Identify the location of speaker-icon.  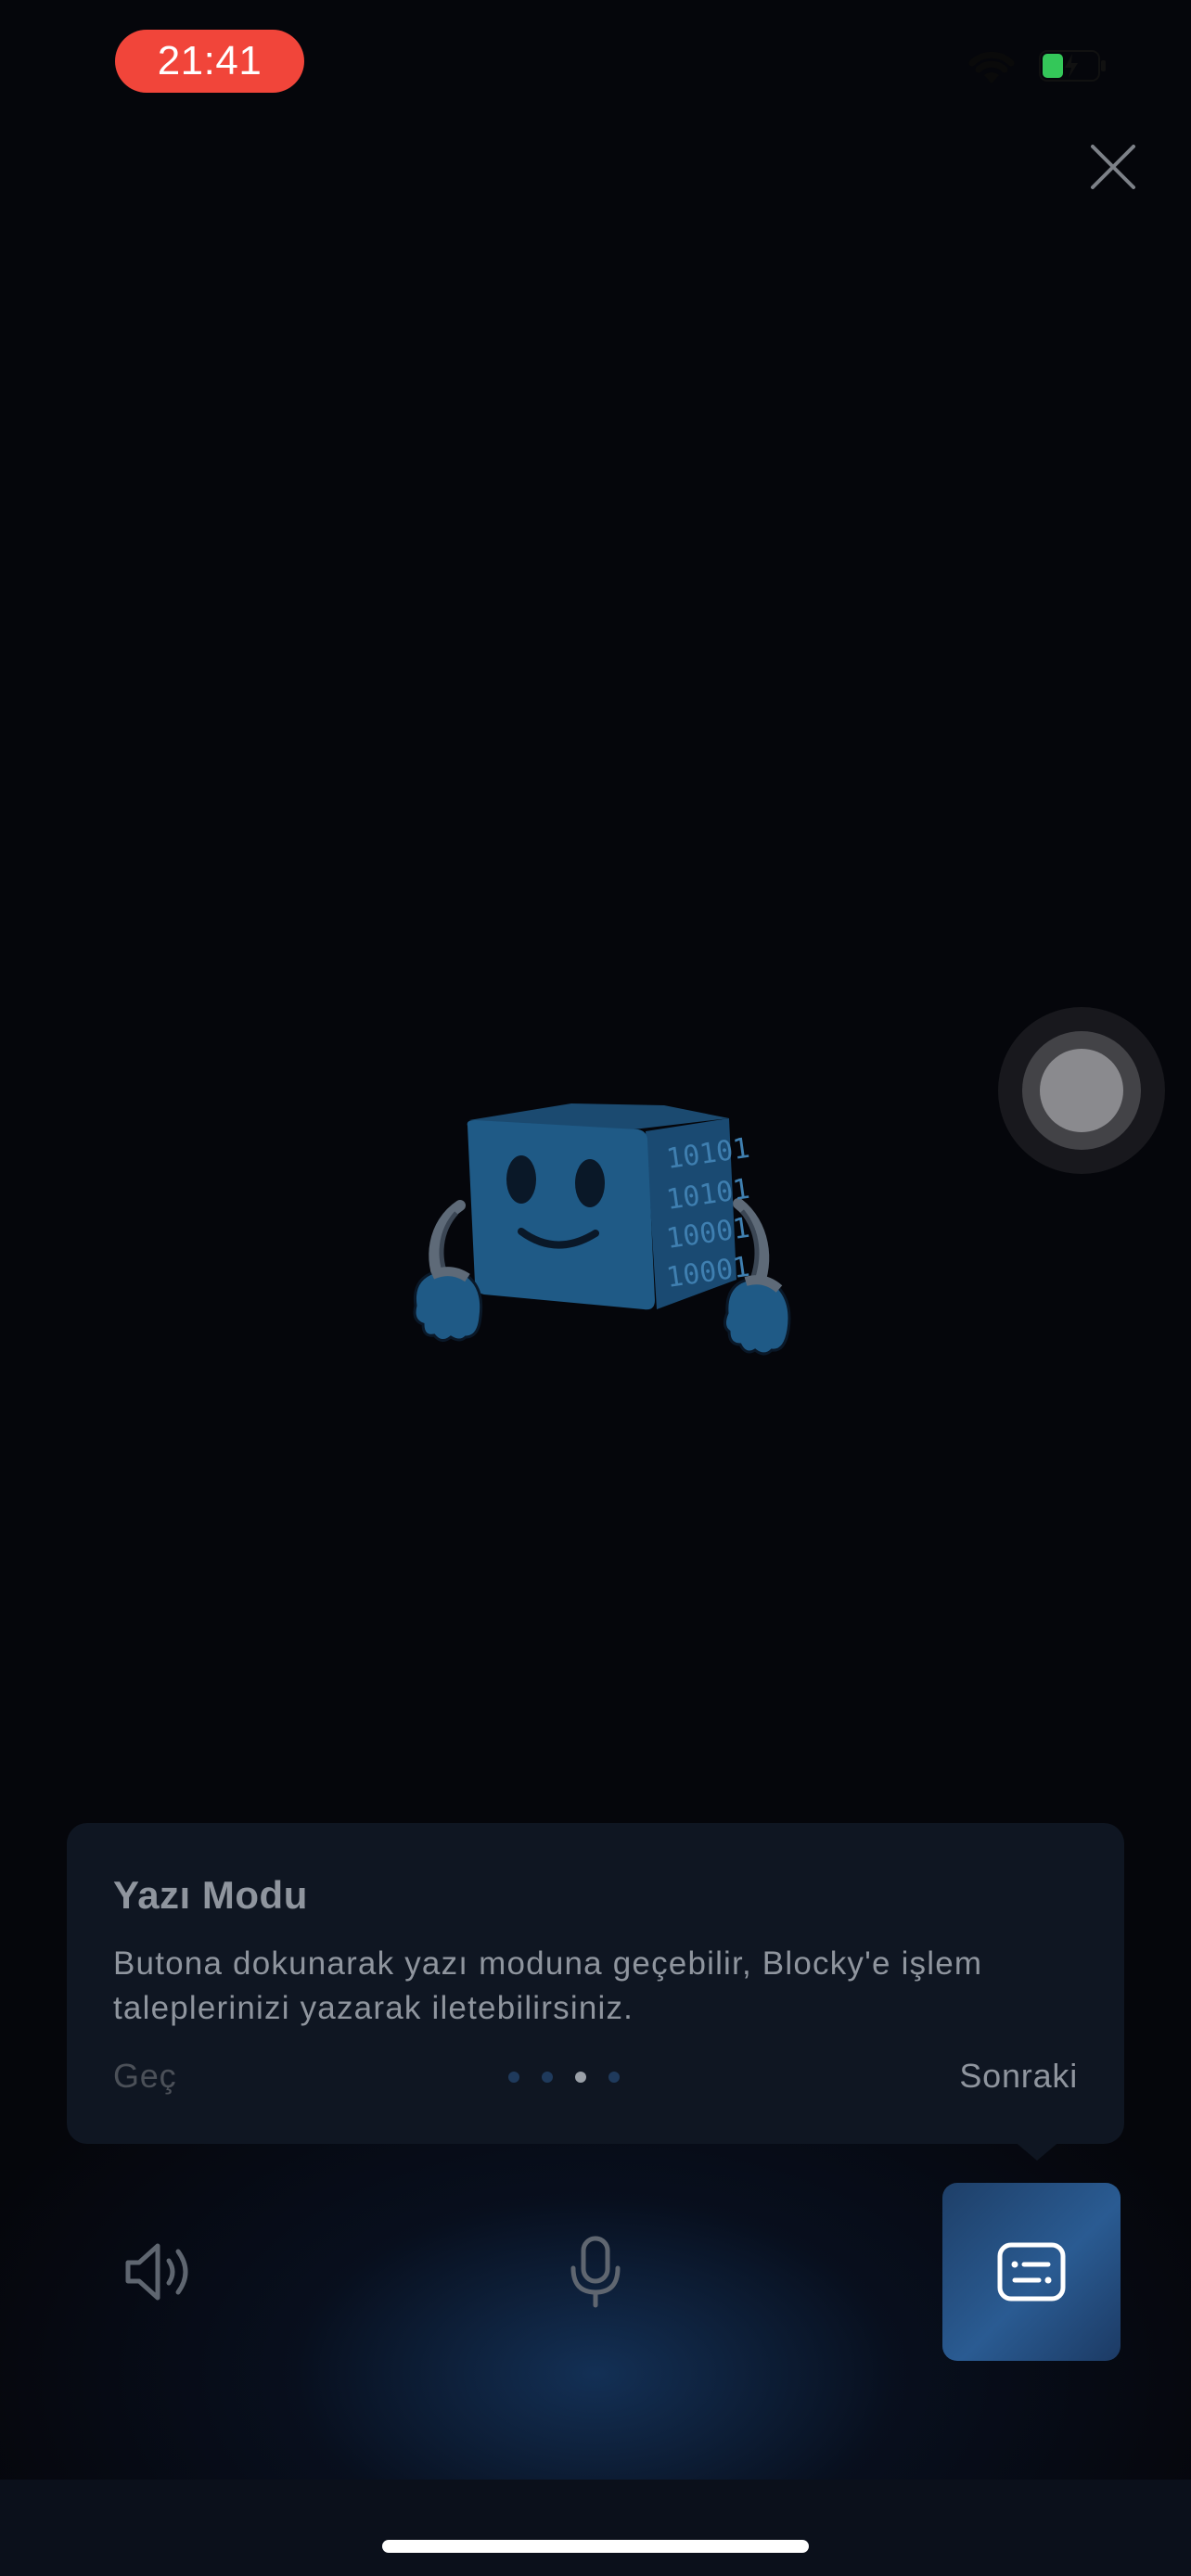
(156, 2272).